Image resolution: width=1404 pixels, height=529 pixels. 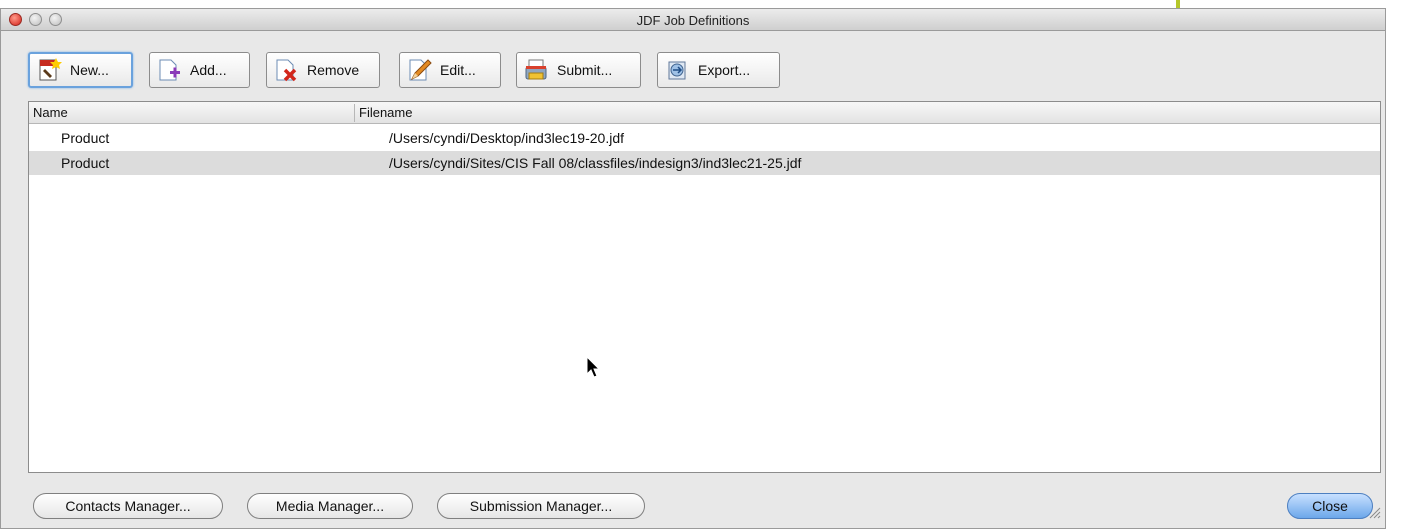 What do you see at coordinates (385, 112) in the screenshot?
I see `column-header-filename: Filename` at bounding box center [385, 112].